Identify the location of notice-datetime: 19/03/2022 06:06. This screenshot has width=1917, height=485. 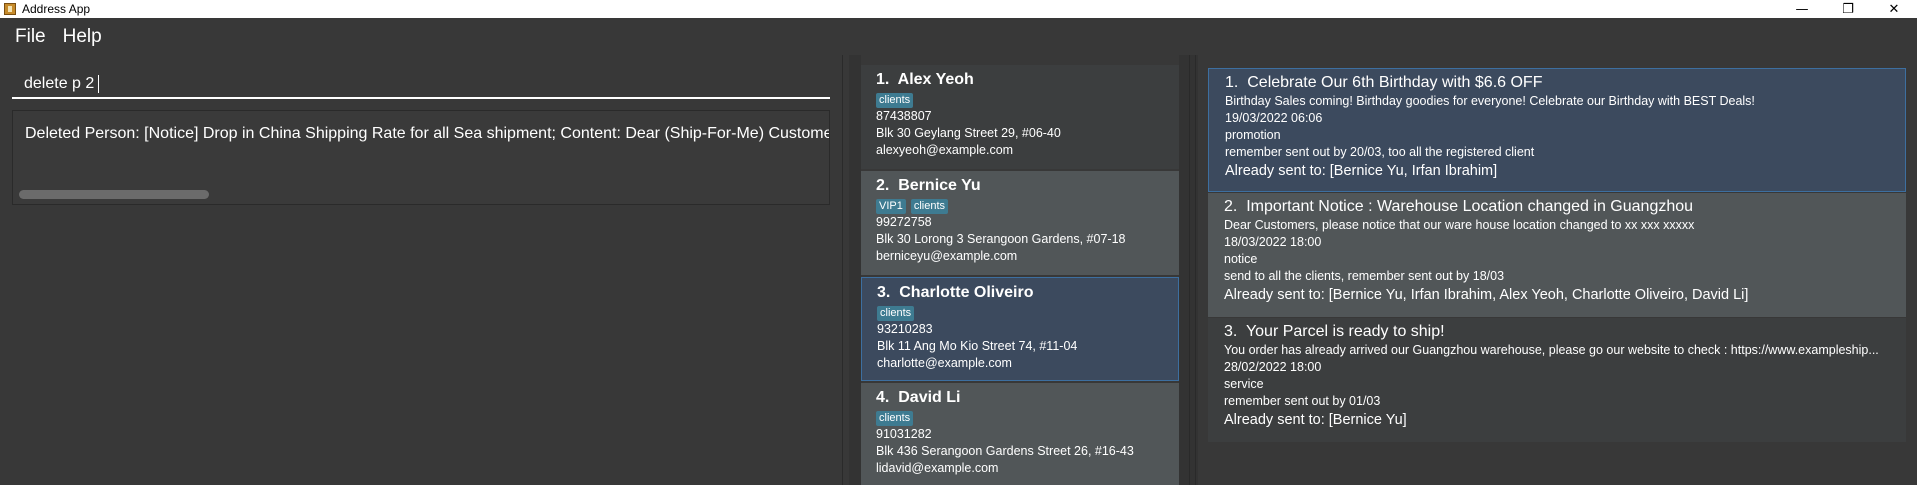
(1274, 118).